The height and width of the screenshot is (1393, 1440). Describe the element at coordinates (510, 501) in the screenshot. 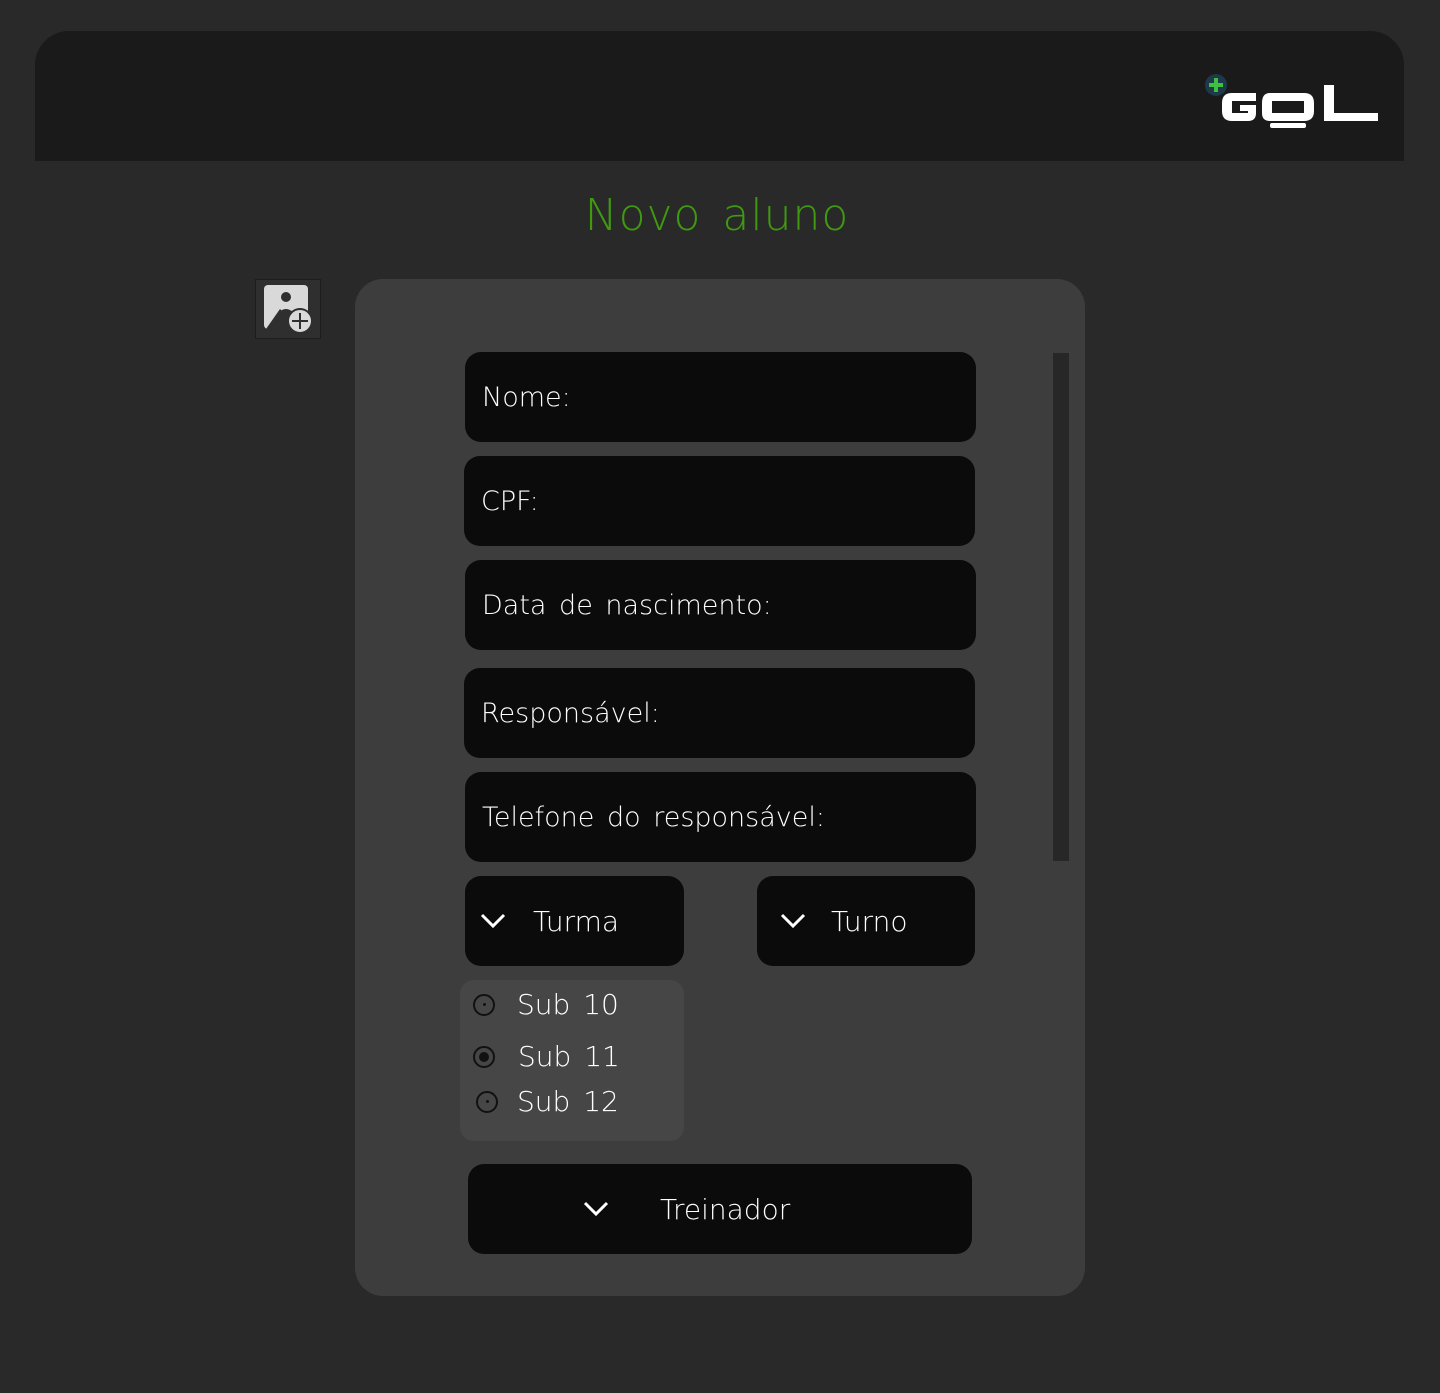

I see `cpf-label: CPF:` at that location.